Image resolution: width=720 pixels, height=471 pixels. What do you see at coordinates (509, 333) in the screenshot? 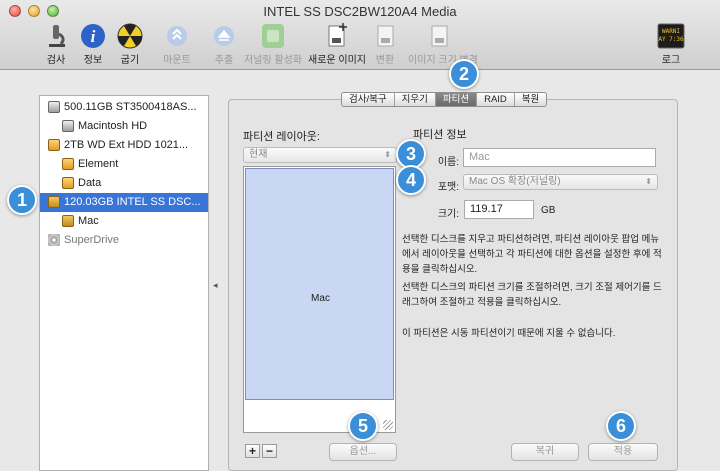
I see `startup-partition-note: 이 파티션은 시동 파티션이기 때문에 지울 수 없습니다.` at bounding box center [509, 333].